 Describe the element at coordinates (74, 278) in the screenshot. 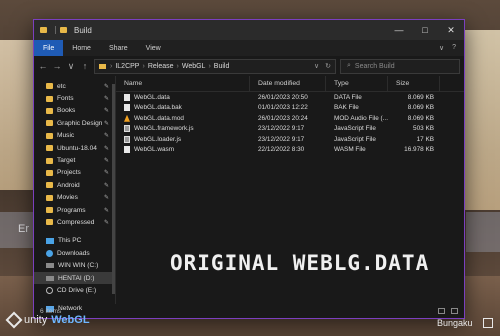

I see `sidebar-item-drive-d: HENTAI (D:)` at that location.